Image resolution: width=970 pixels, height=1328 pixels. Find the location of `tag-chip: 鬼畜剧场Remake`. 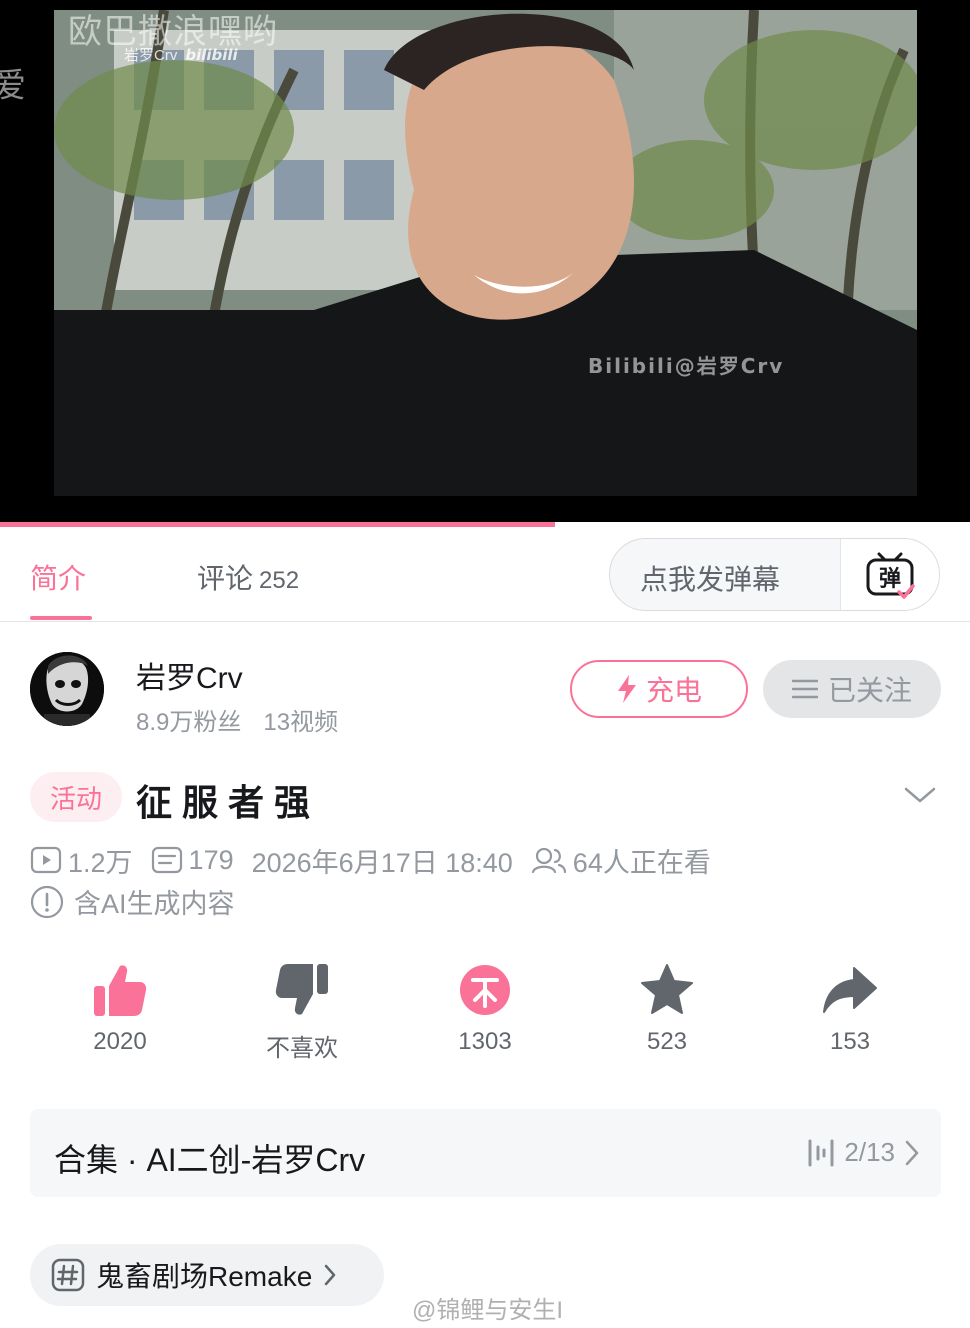

tag-chip: 鬼畜剧场Remake is located at coordinates (207, 1275).